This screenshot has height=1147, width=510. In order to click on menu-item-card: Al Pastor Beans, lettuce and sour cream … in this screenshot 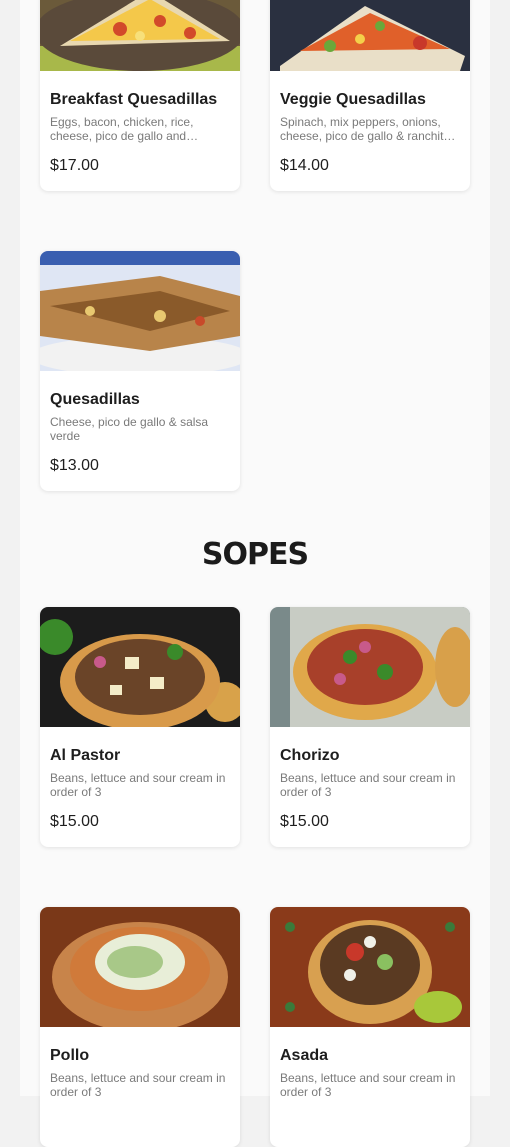, I will do `click(140, 727)`.